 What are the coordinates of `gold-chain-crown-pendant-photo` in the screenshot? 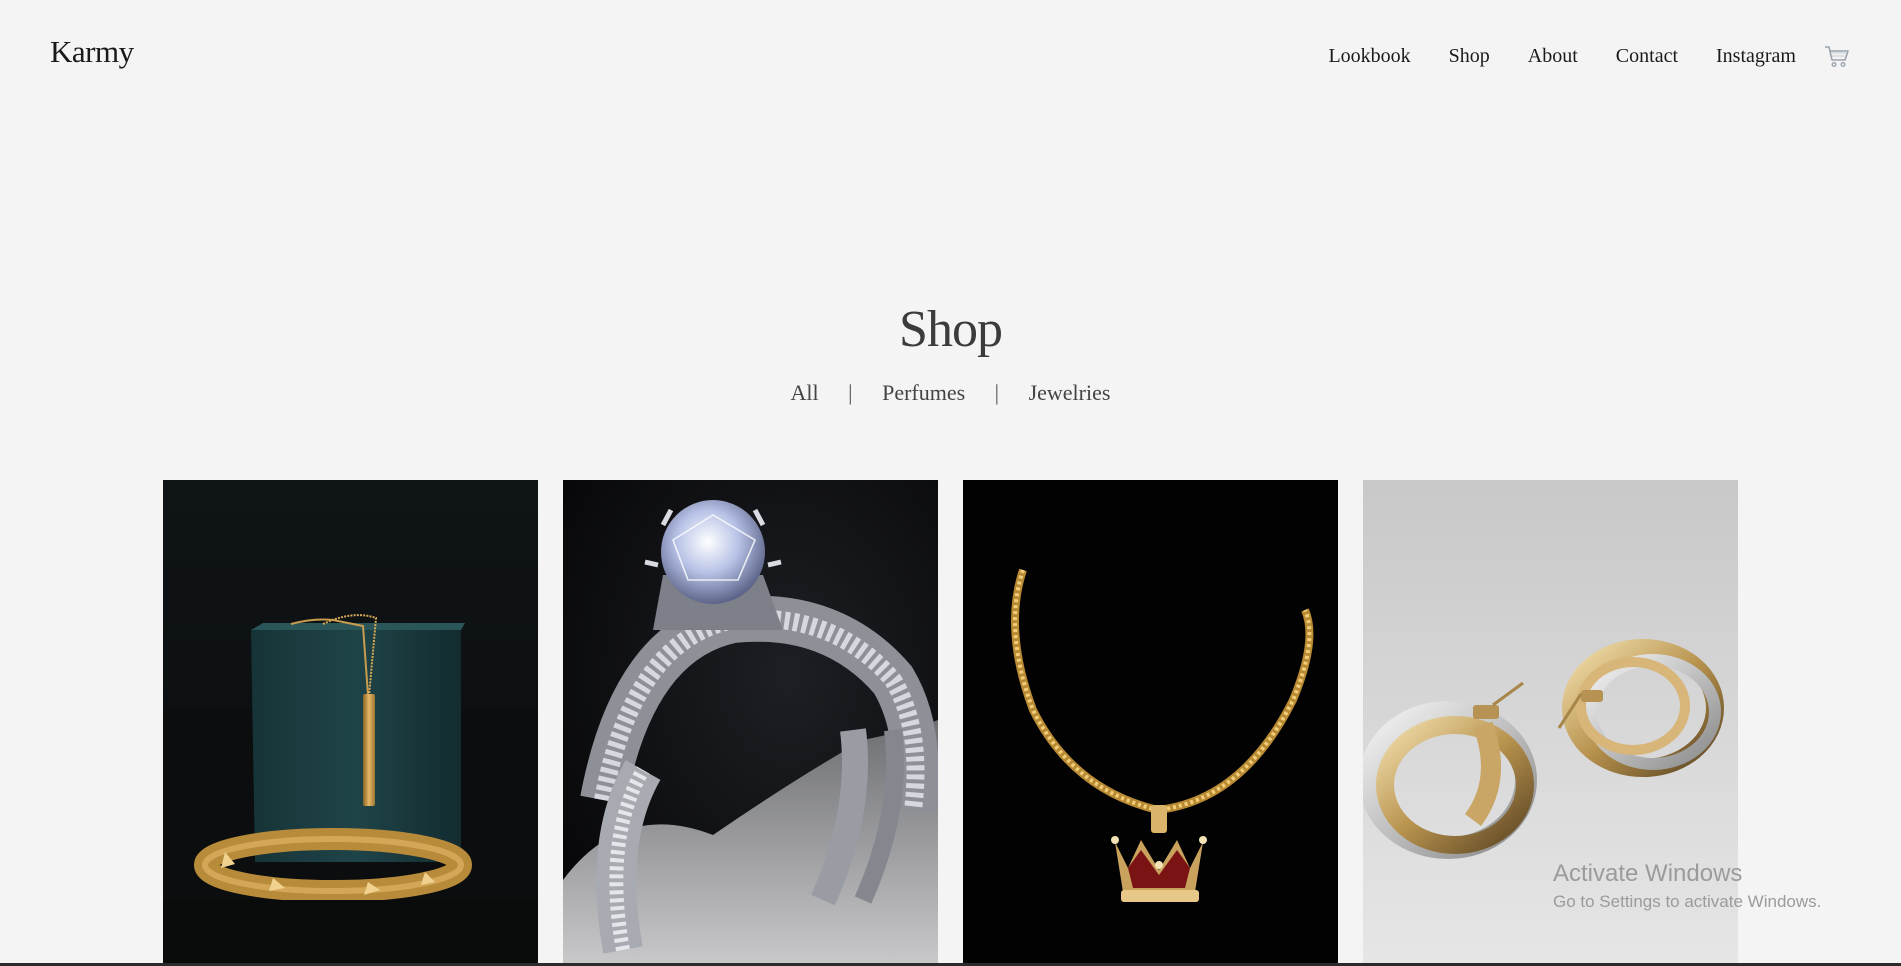 It's located at (1150, 723).